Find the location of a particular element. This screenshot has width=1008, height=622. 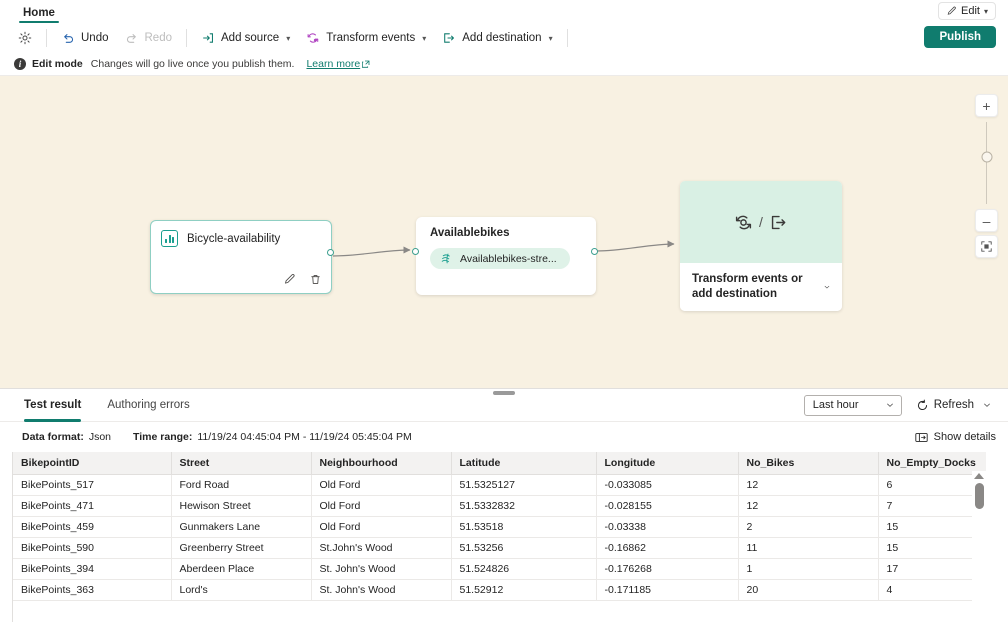

learn-more-link: Learn more is located at coordinates (338, 64).